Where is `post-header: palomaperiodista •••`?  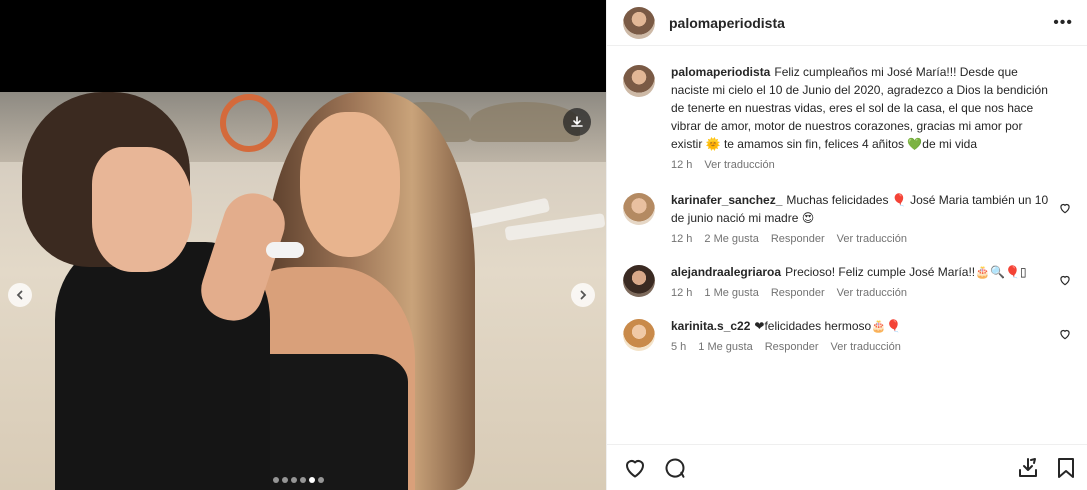 post-header: palomaperiodista ••• is located at coordinates (847, 23).